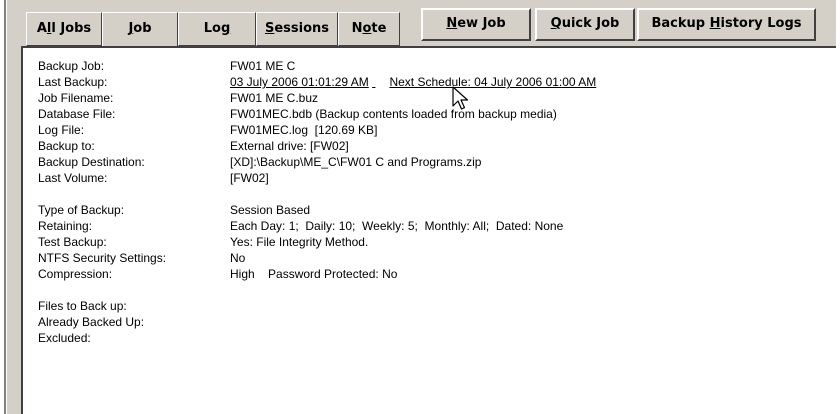 Image resolution: width=840 pixels, height=414 pixels. What do you see at coordinates (82, 306) in the screenshot?
I see `detail-label: Files to Back up:` at bounding box center [82, 306].